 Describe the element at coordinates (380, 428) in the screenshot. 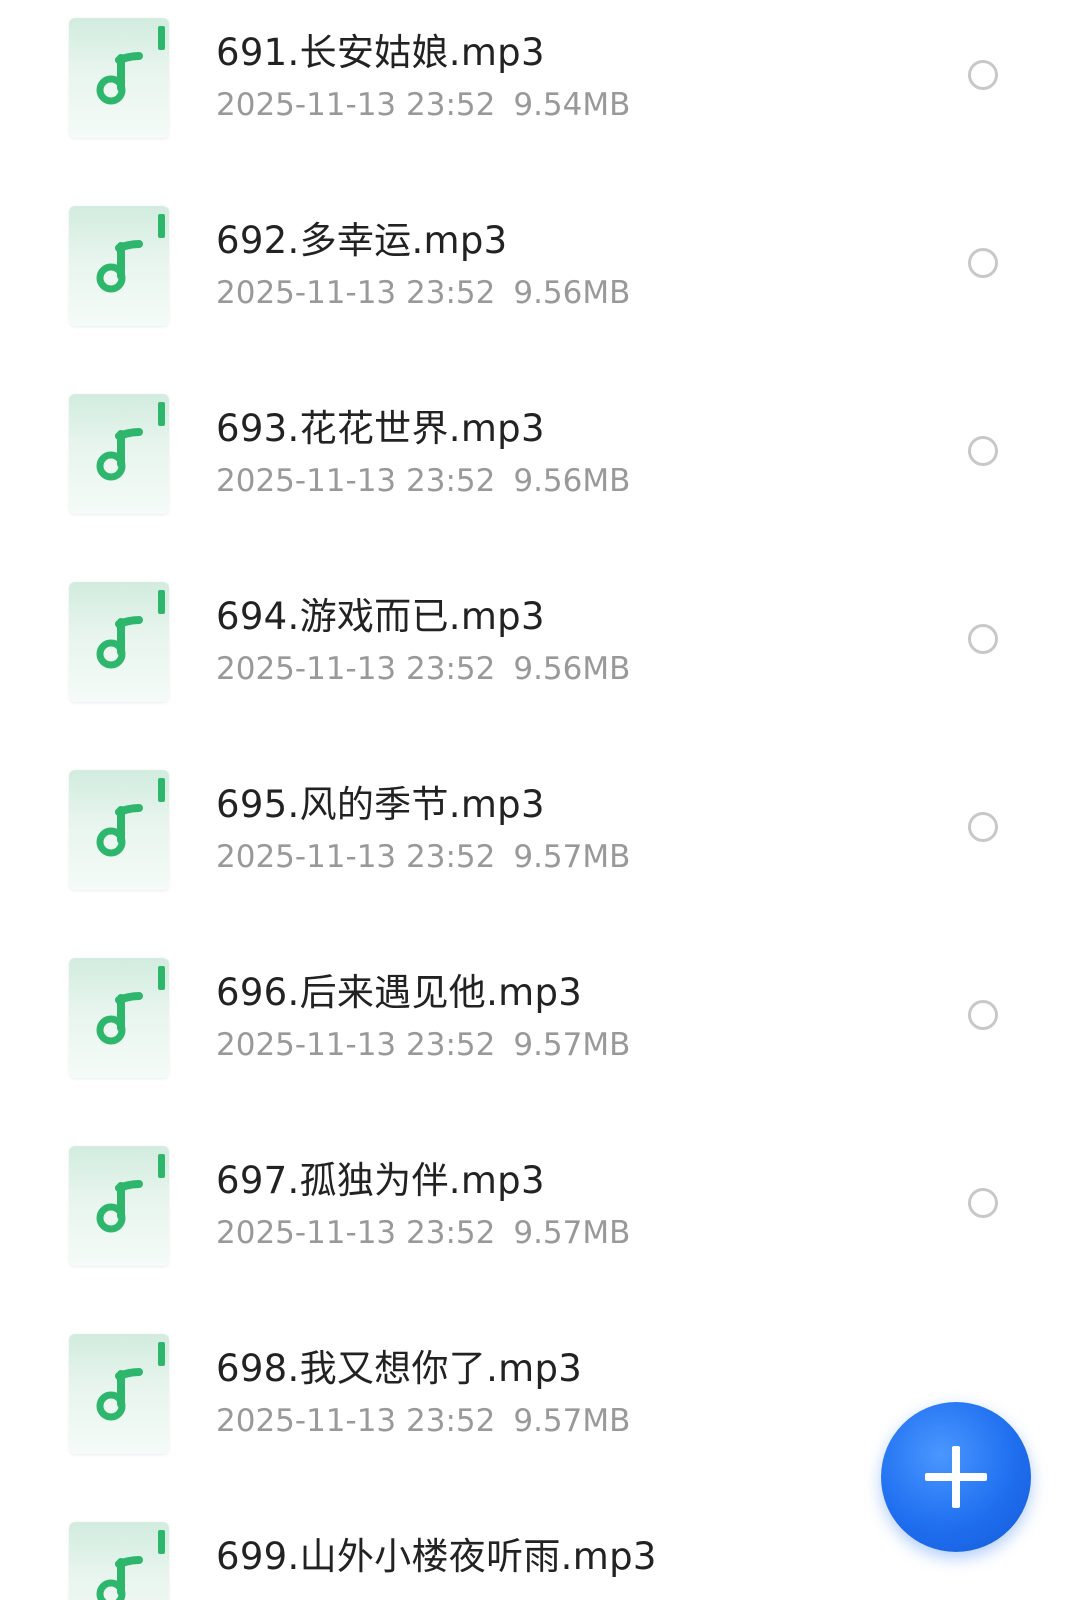

I see `file-name: 693.花花世界.mp3` at that location.